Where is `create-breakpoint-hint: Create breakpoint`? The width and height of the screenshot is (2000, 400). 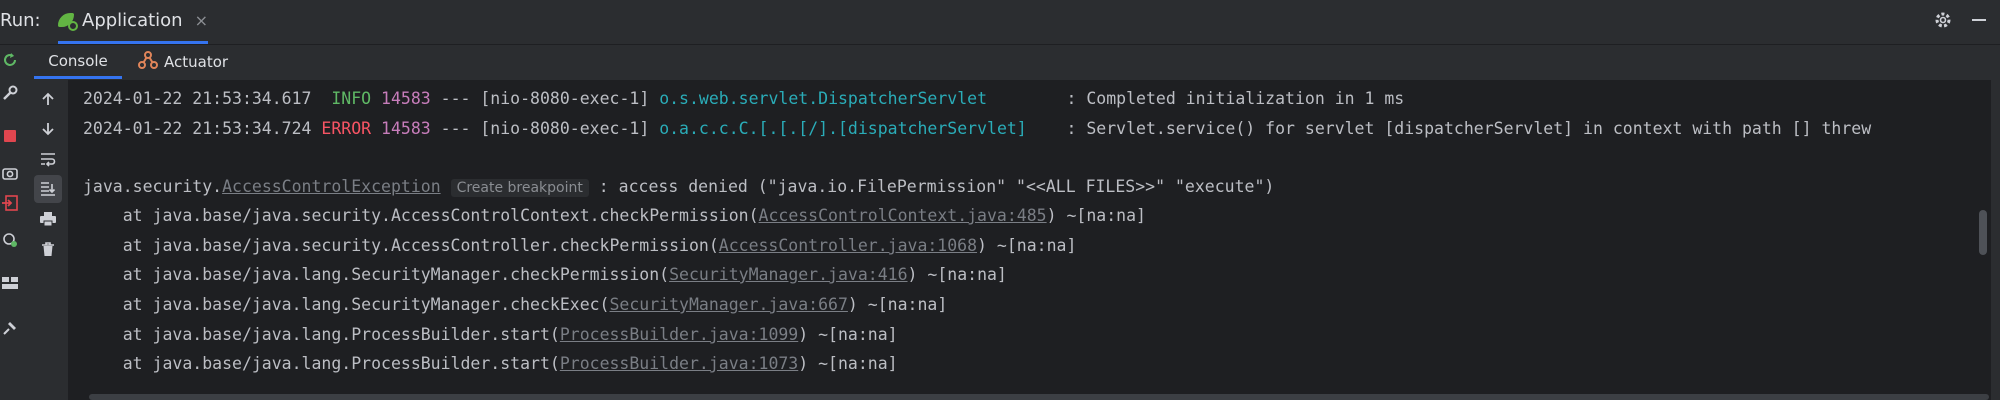
create-breakpoint-hint: Create breakpoint is located at coordinates (519, 188).